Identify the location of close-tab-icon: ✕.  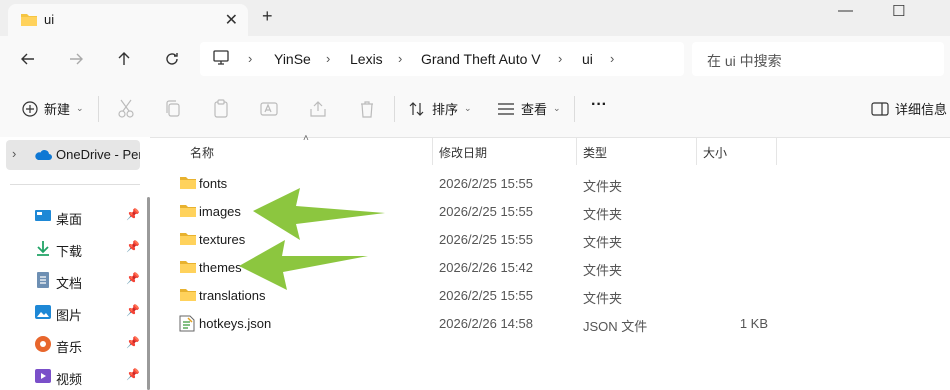
(231, 20).